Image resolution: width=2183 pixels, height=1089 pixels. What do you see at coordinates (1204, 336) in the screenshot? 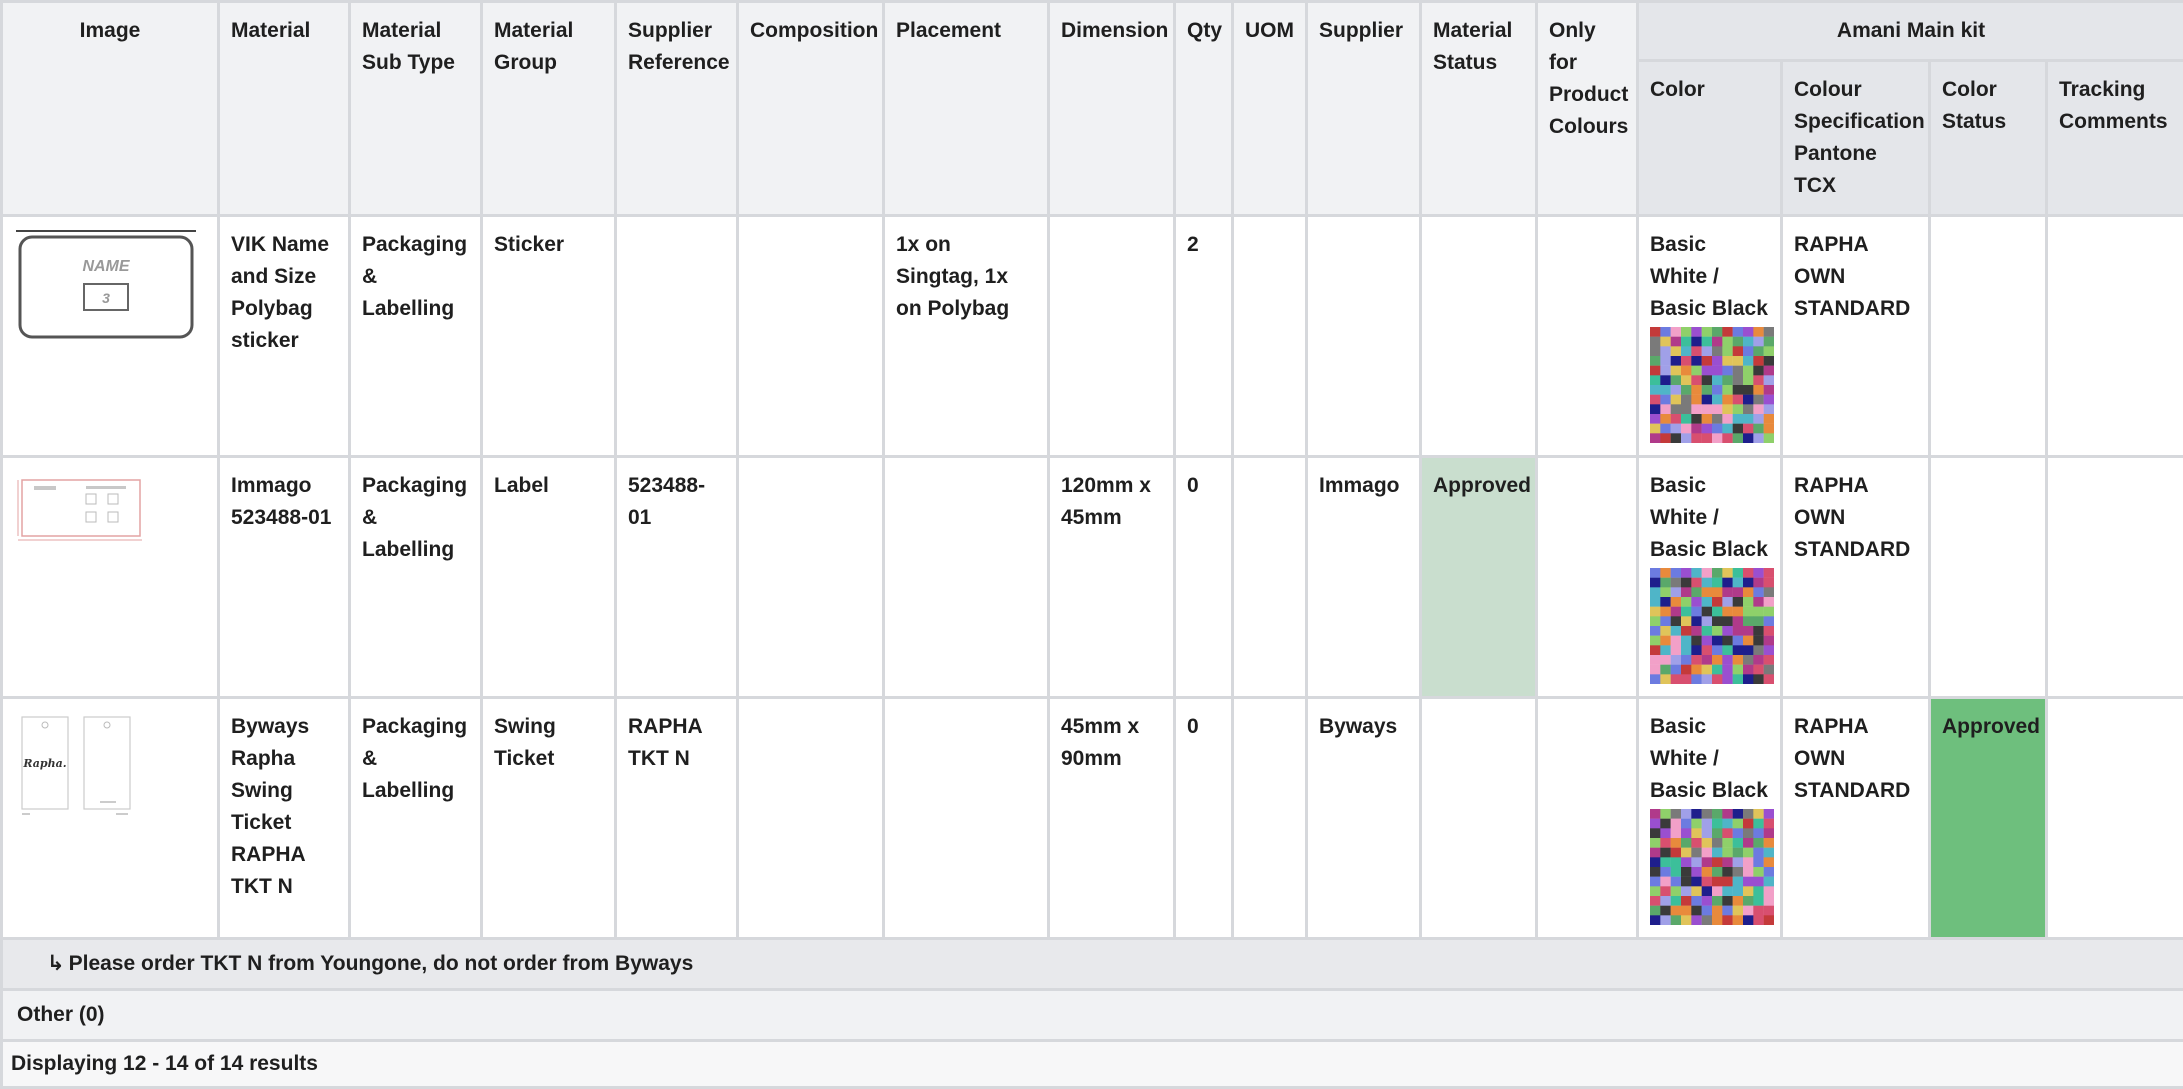
I see `qty-cell: 2` at bounding box center [1204, 336].